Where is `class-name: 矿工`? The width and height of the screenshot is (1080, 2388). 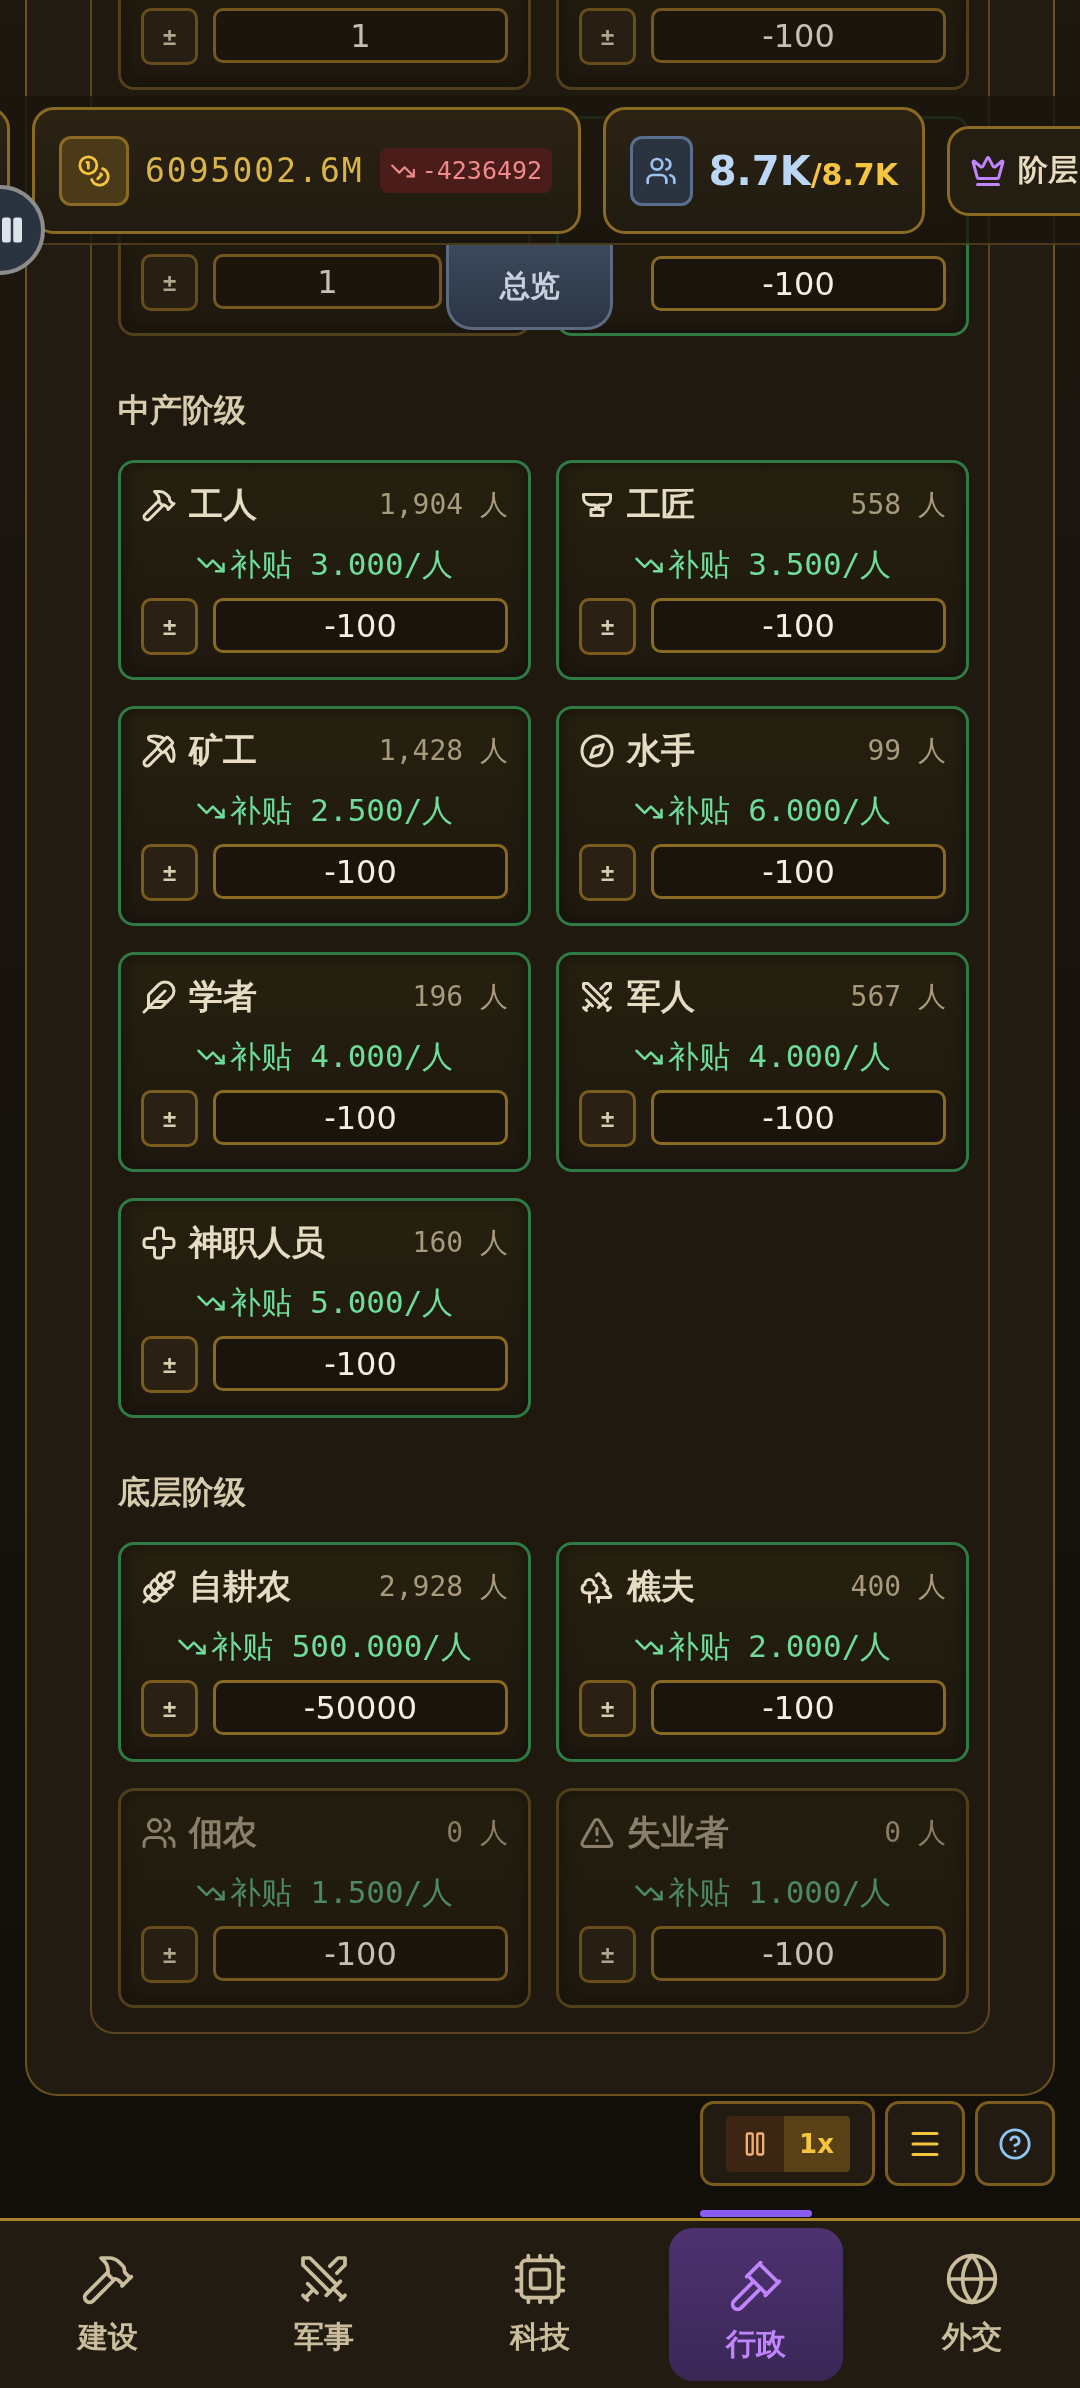
class-name: 矿工 is located at coordinates (223, 750).